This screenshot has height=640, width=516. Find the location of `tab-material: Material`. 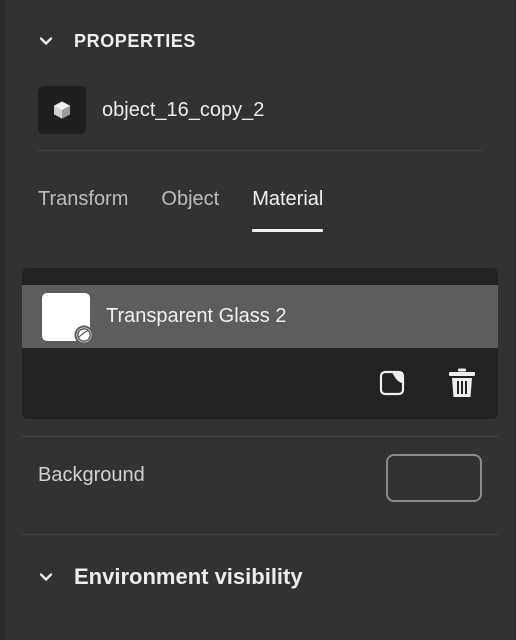

tab-material: Material is located at coordinates (288, 207).